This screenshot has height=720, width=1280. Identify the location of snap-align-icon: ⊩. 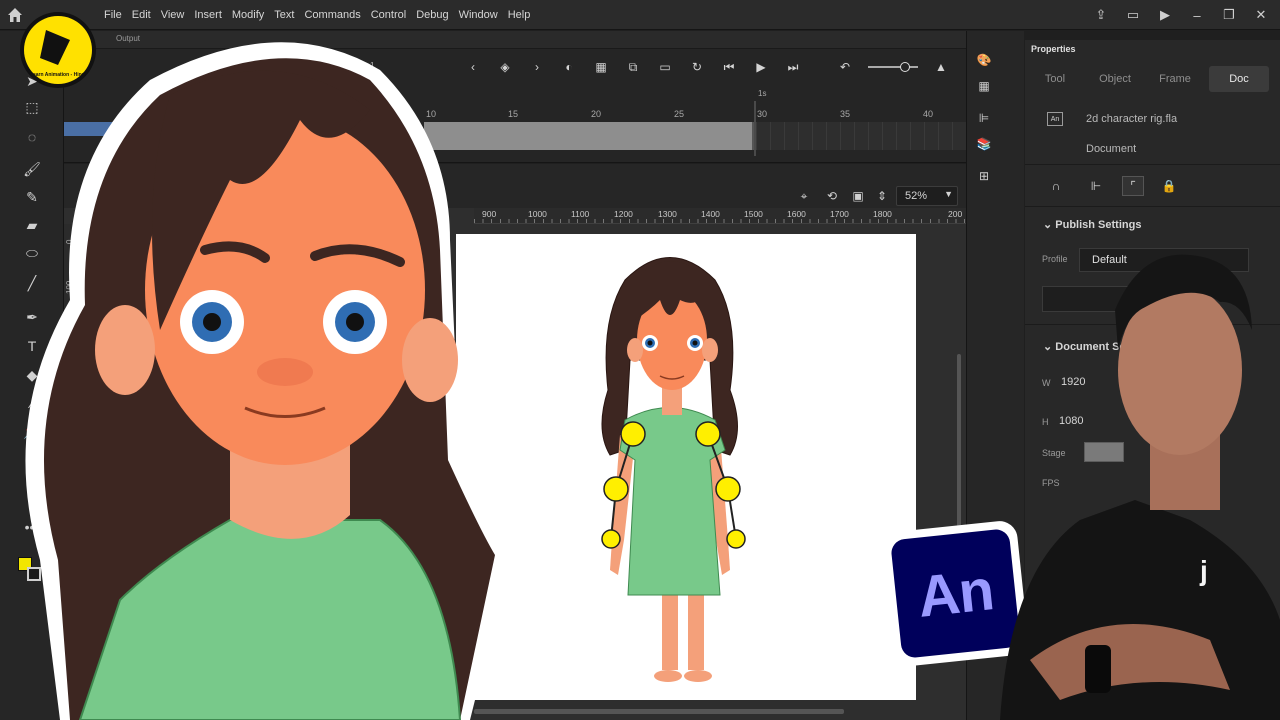
(1096, 186).